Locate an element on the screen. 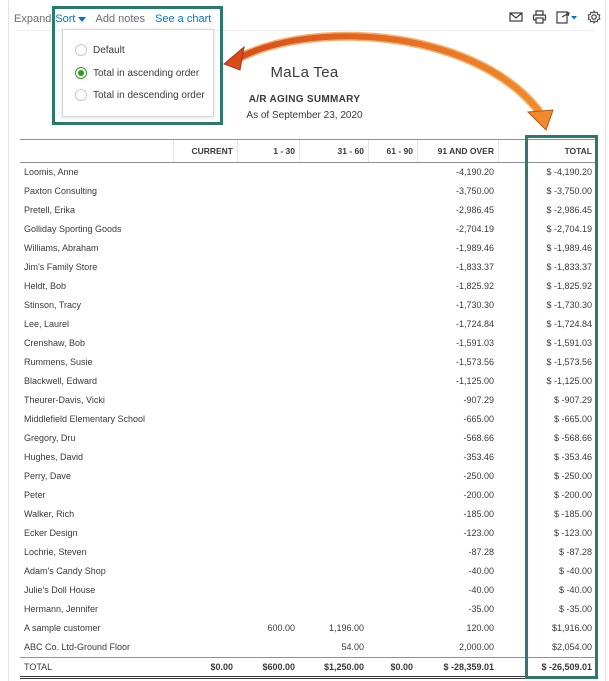  cell-91-over: -1,573.56 is located at coordinates (457, 362).